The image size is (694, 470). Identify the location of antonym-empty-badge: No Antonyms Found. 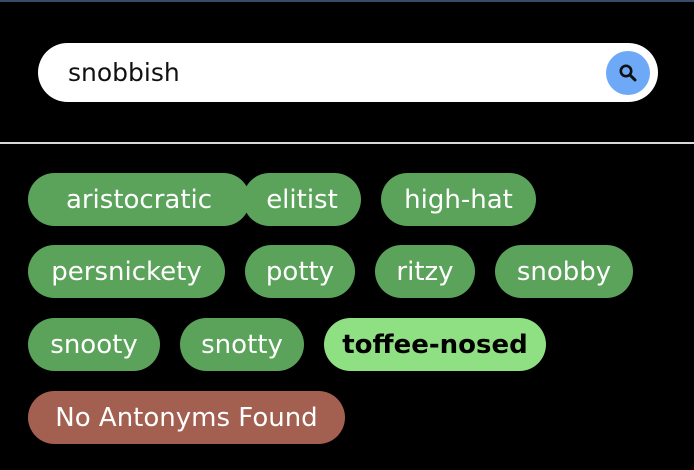
(186, 417).